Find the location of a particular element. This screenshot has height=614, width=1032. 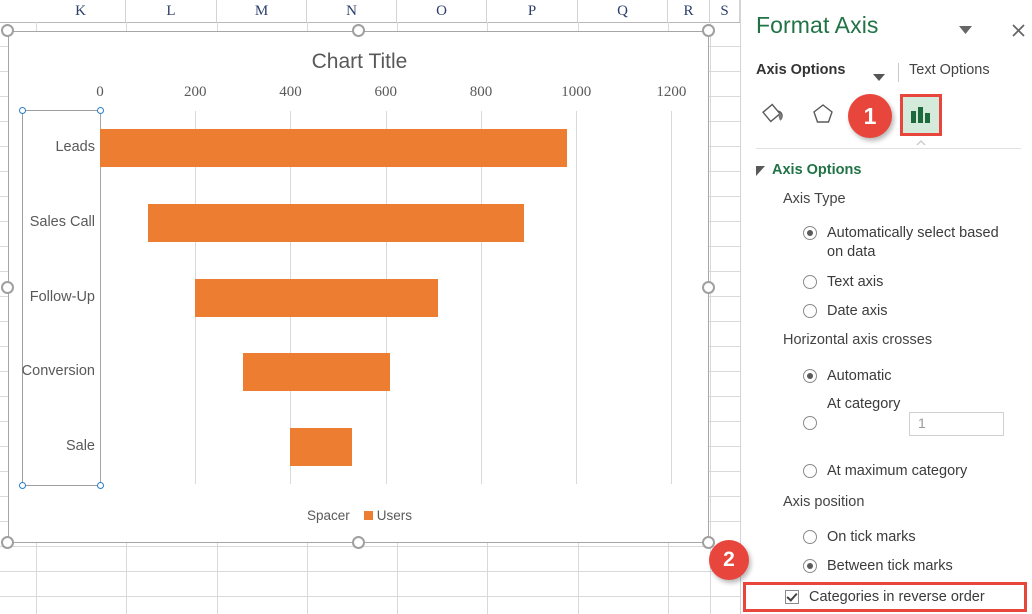

radio-label: Between tick marks is located at coordinates (890, 566).